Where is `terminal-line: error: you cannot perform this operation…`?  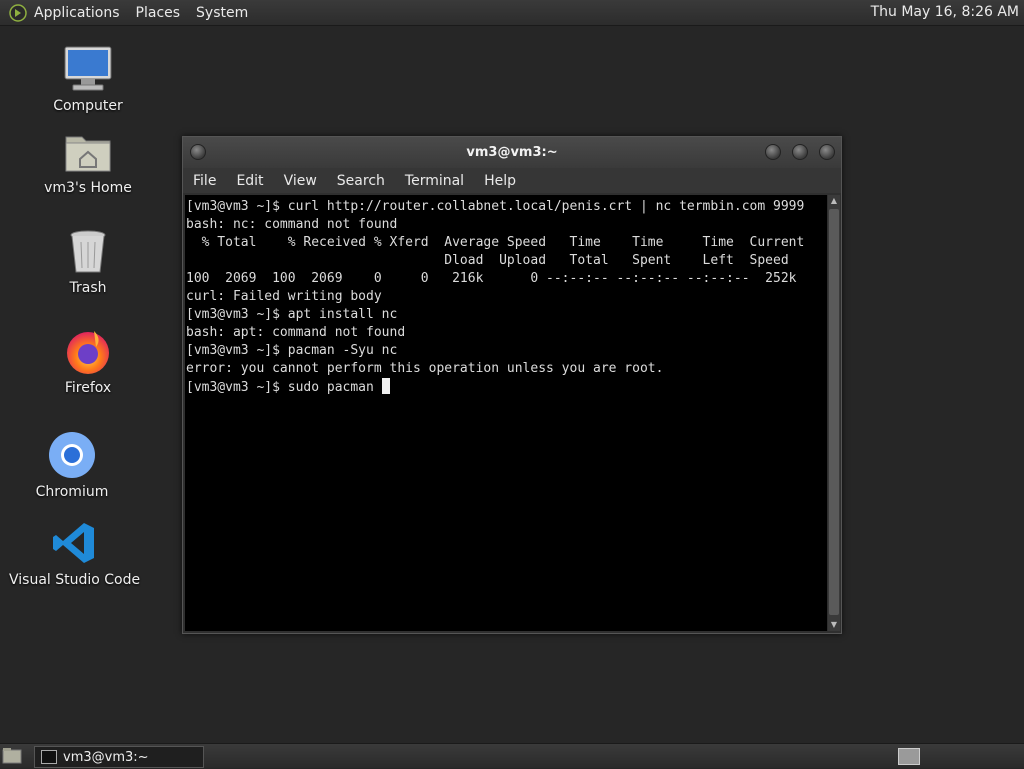 terminal-line: error: you cannot perform this operation… is located at coordinates (425, 368).